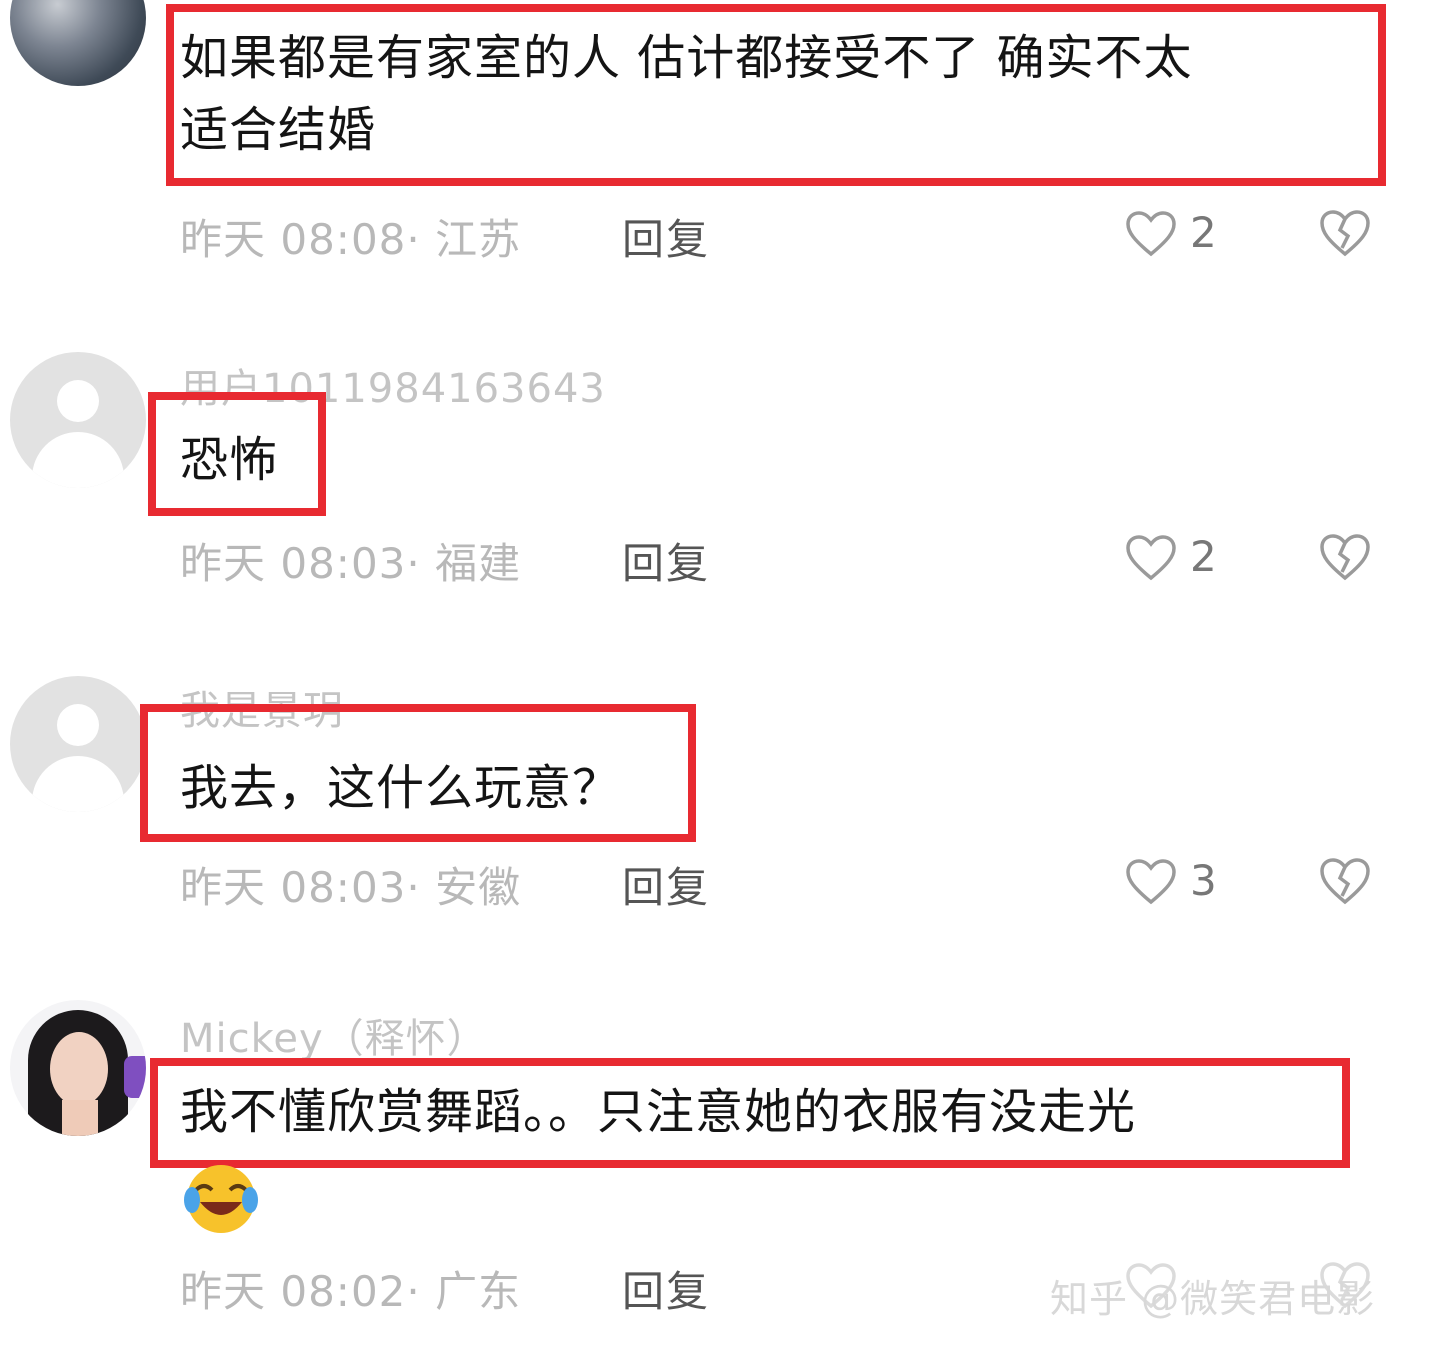  Describe the element at coordinates (80, 1118) in the screenshot. I see `avatar-neck` at that location.